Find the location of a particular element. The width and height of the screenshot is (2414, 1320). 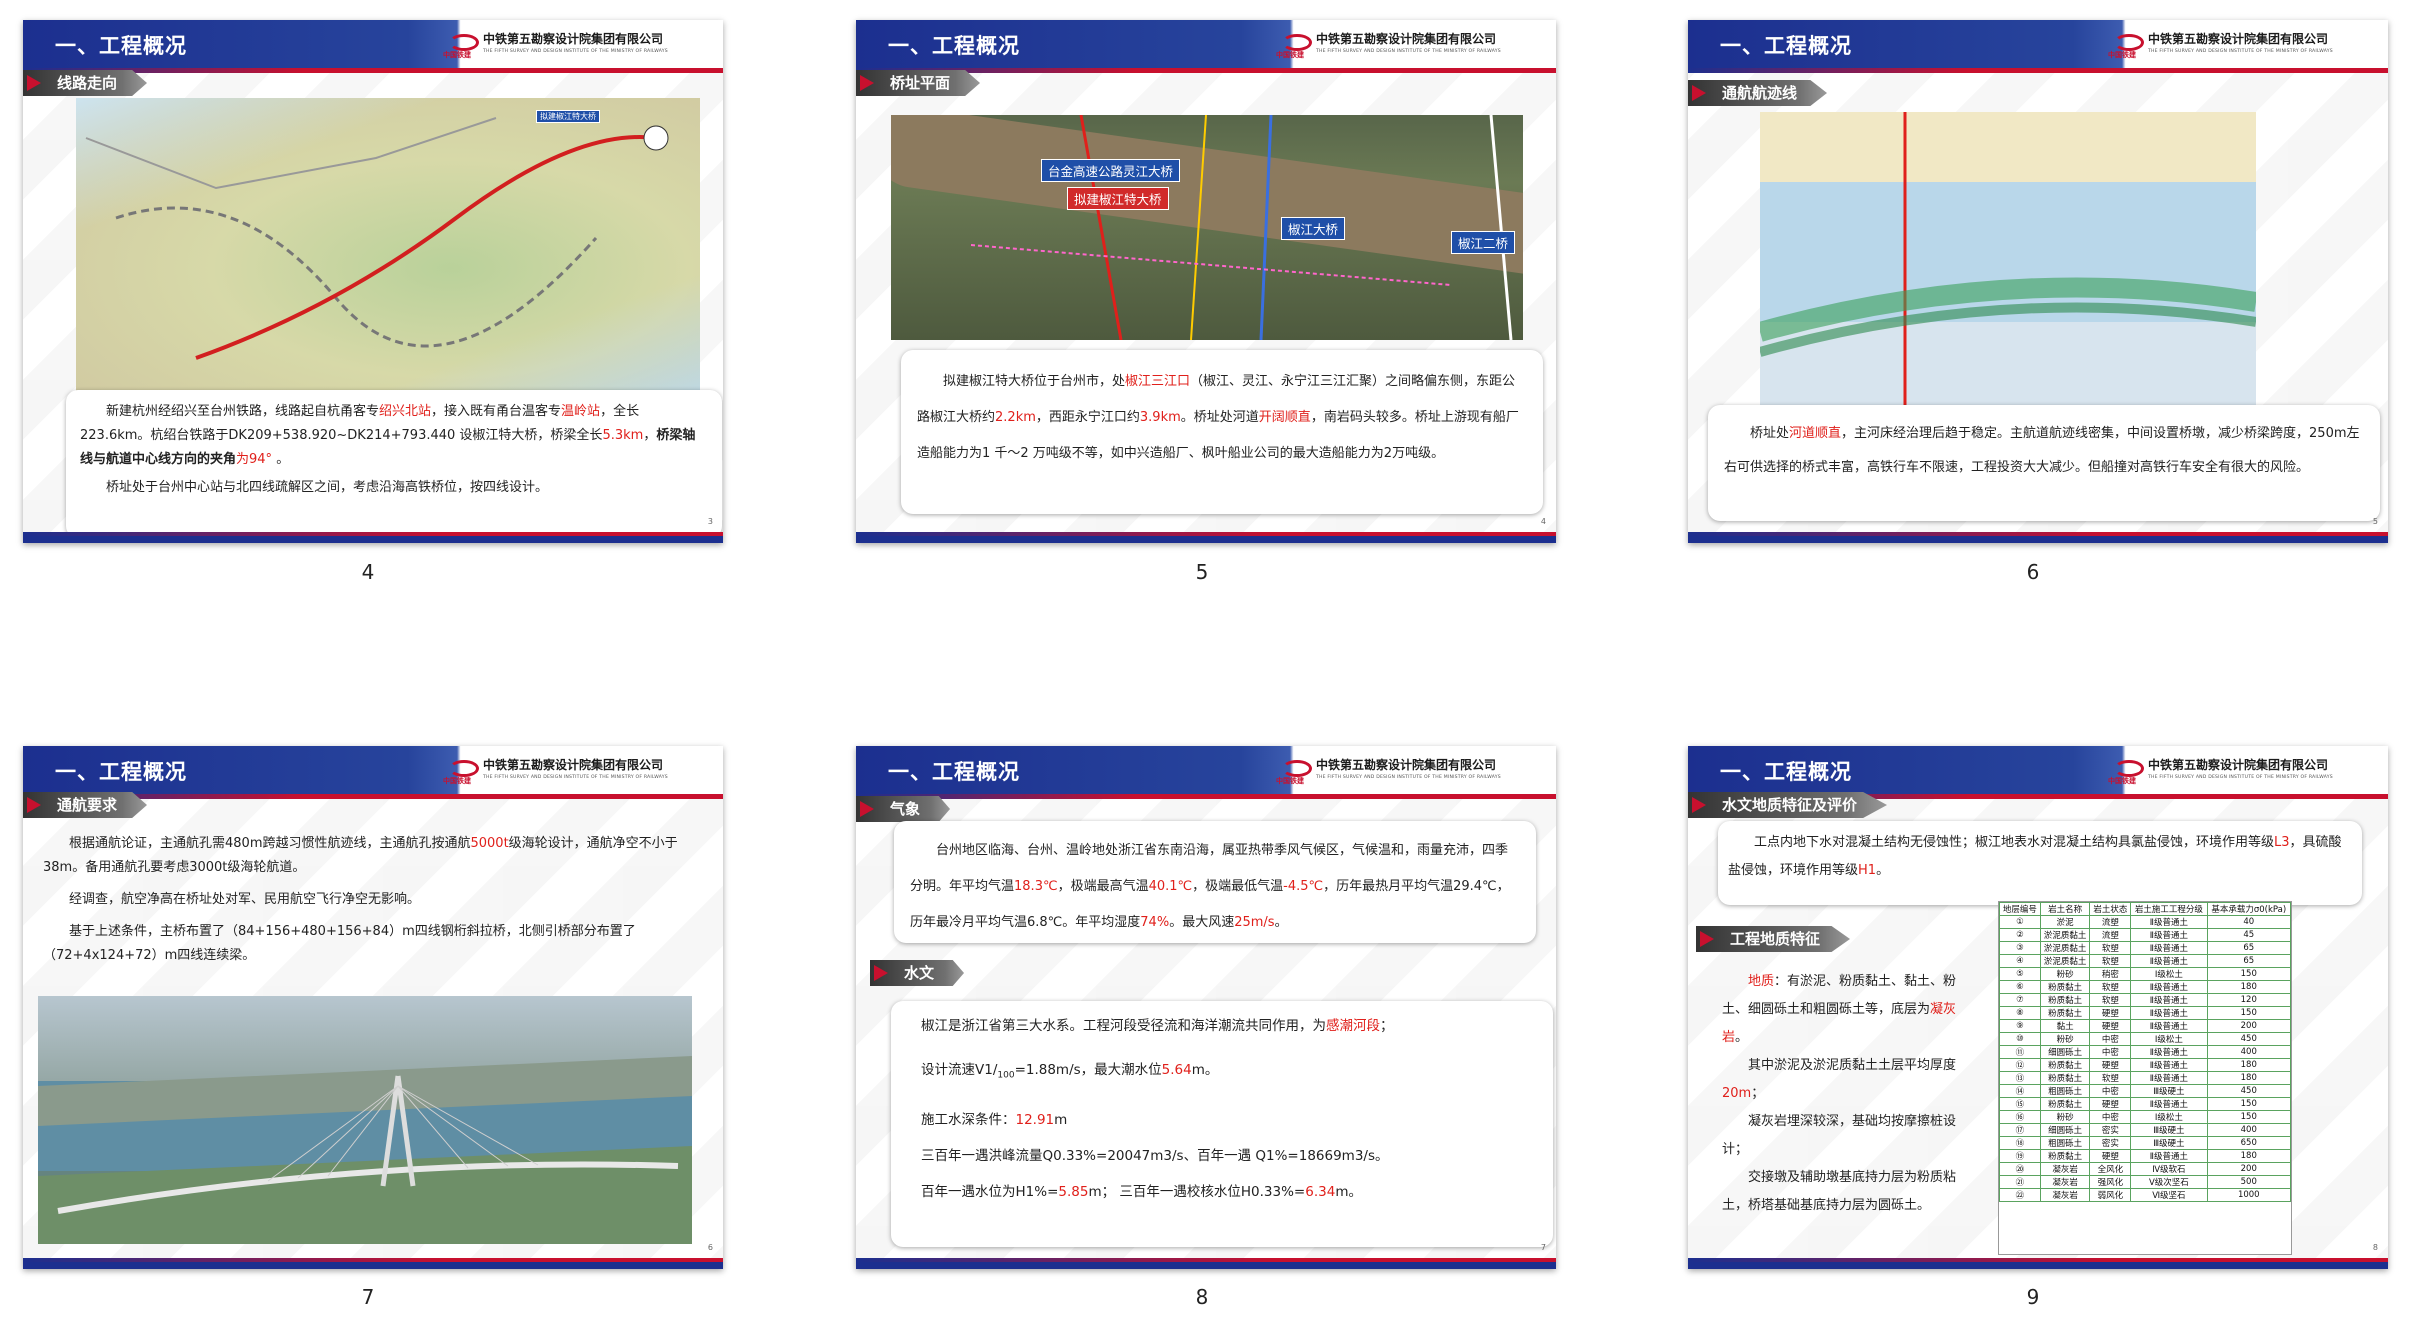

section-tag: 水文 is located at coordinates (917, 973).